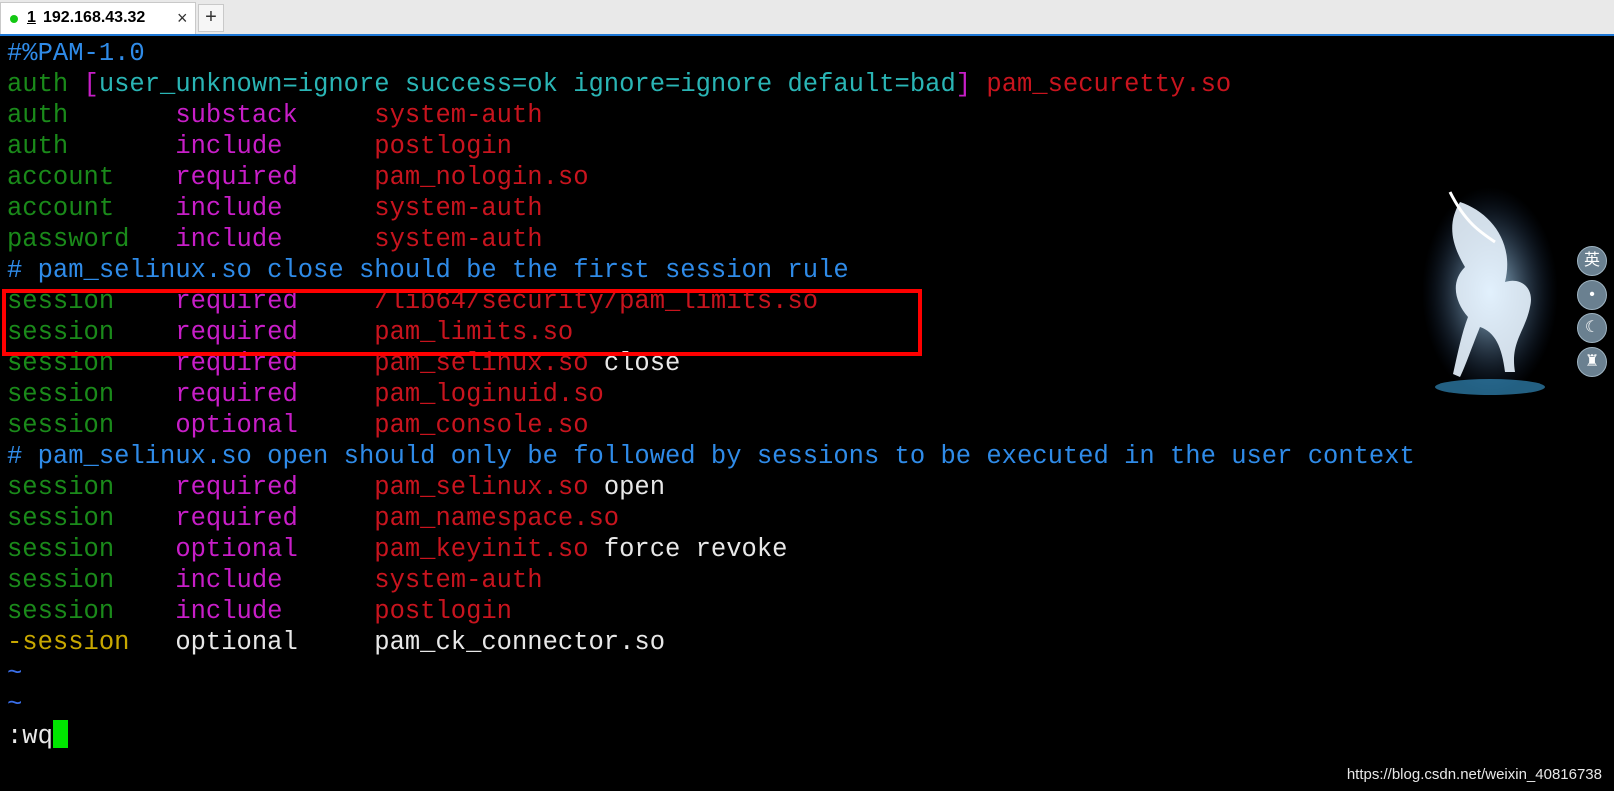 The height and width of the screenshot is (791, 1614). Describe the element at coordinates (695, 549) in the screenshot. I see `terminal-text: force revoke` at that location.